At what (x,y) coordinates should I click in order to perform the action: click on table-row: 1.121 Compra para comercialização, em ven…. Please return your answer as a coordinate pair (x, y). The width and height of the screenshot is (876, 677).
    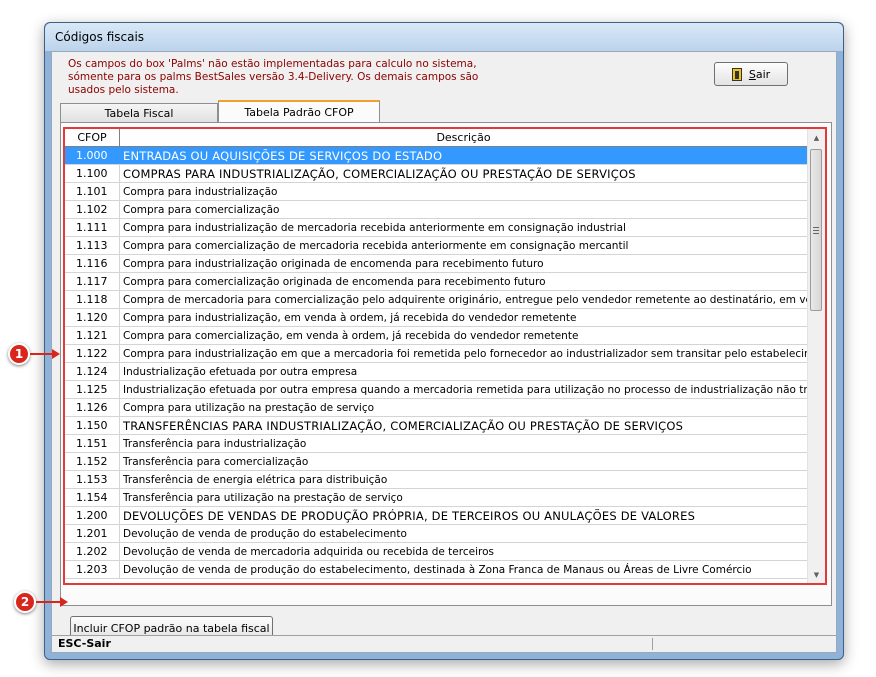
    Looking at the image, I should click on (436, 336).